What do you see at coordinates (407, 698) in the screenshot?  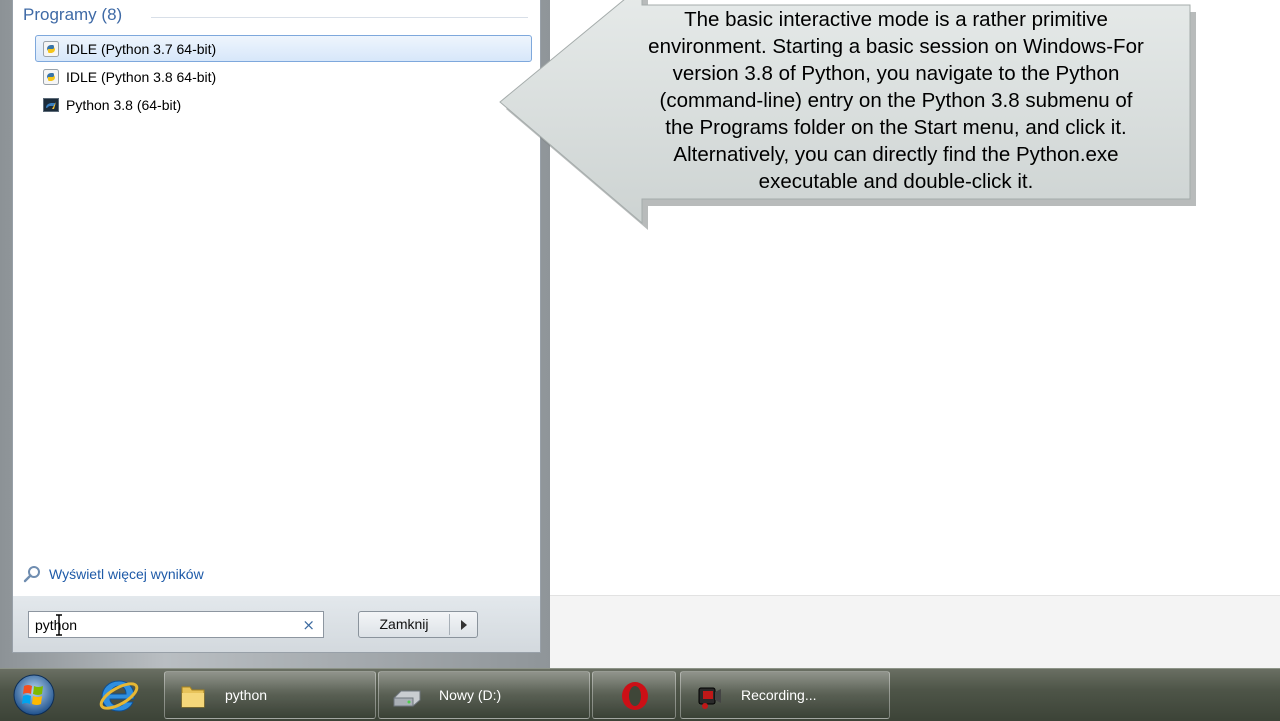 I see `drive-icon` at bounding box center [407, 698].